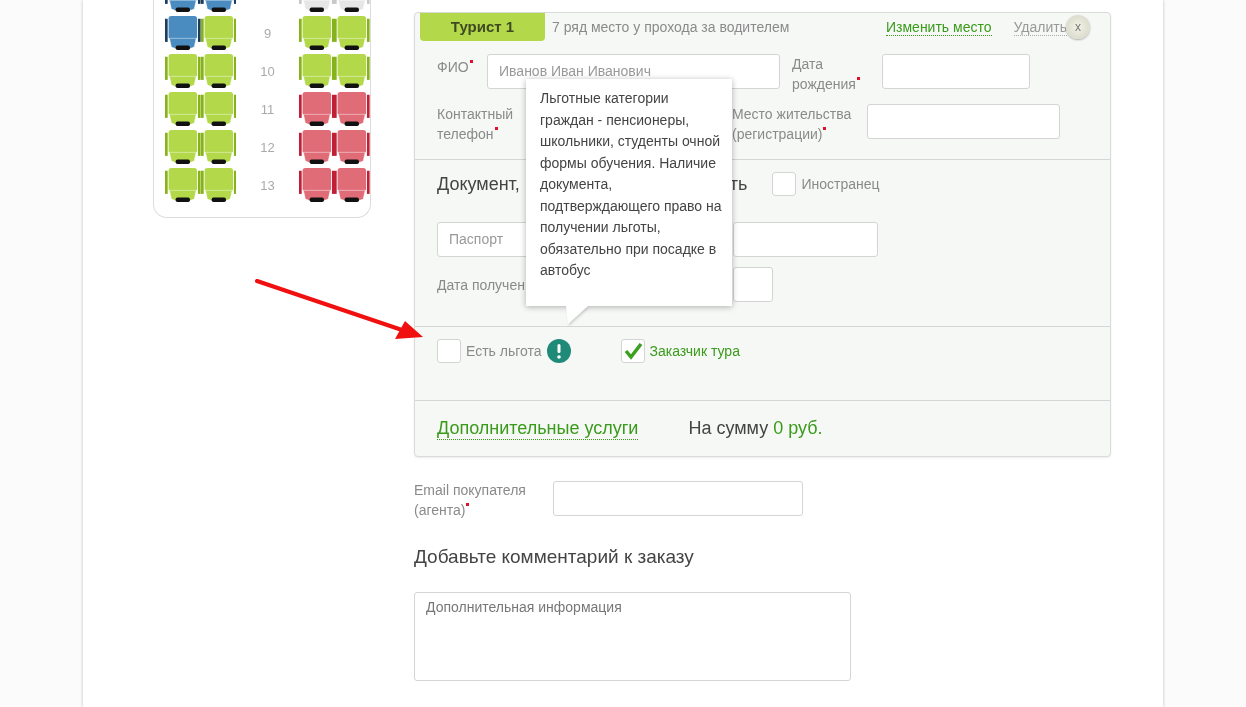 The height and width of the screenshot is (707, 1246). I want to click on close-button: x, so click(1077, 27).